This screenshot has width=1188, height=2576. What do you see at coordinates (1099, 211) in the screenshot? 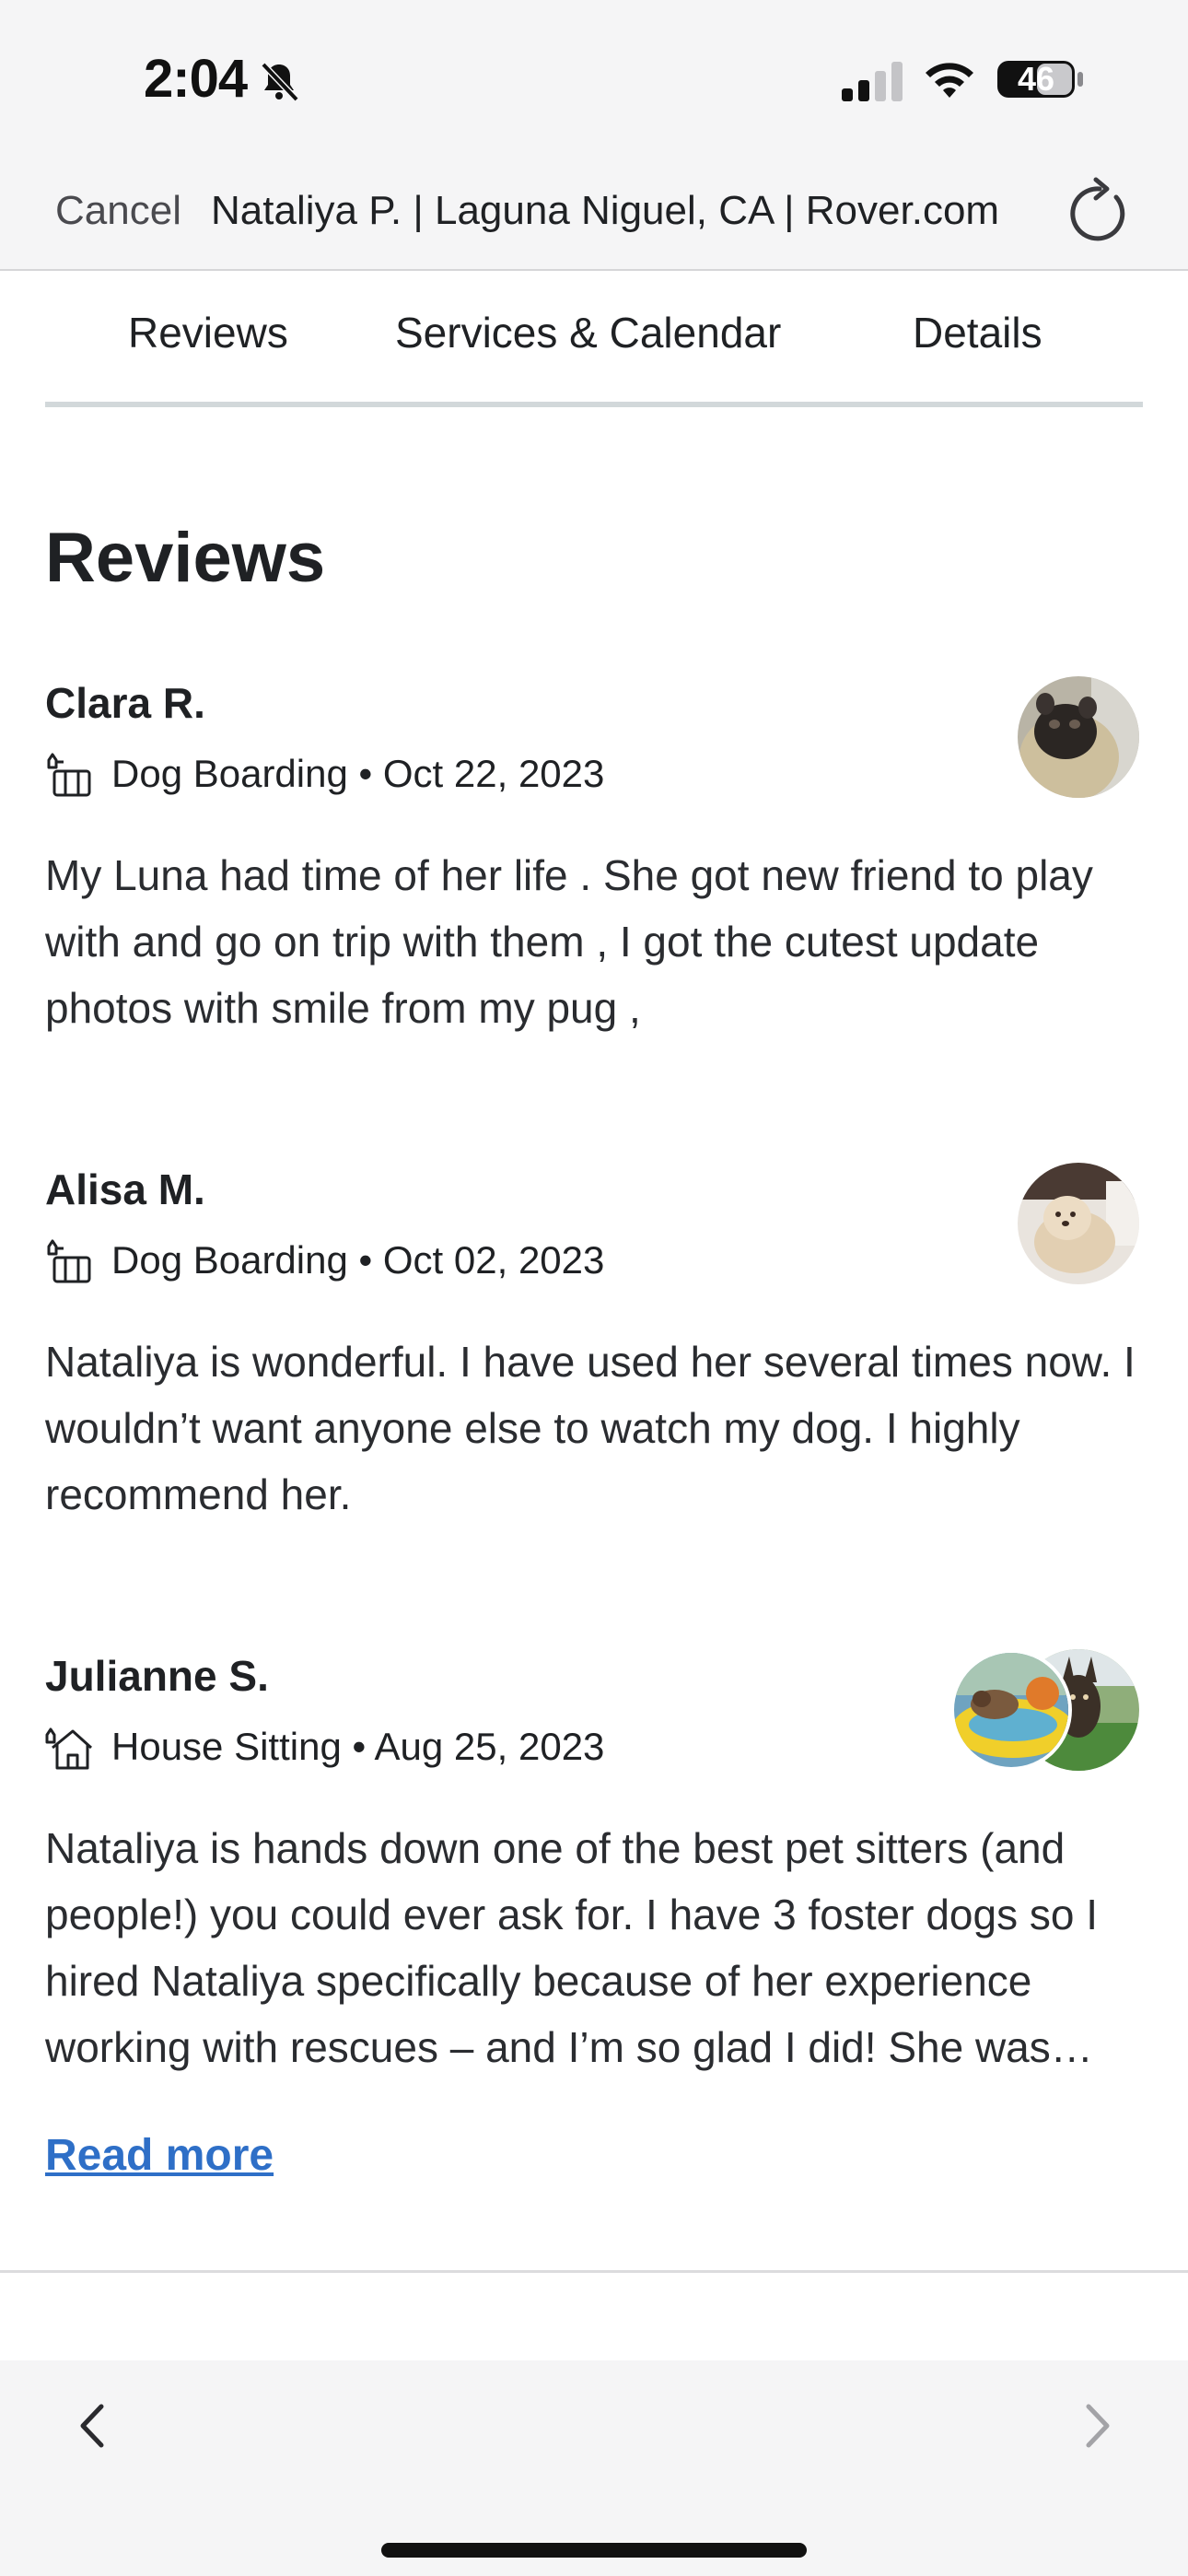
I see `reload-icon` at bounding box center [1099, 211].